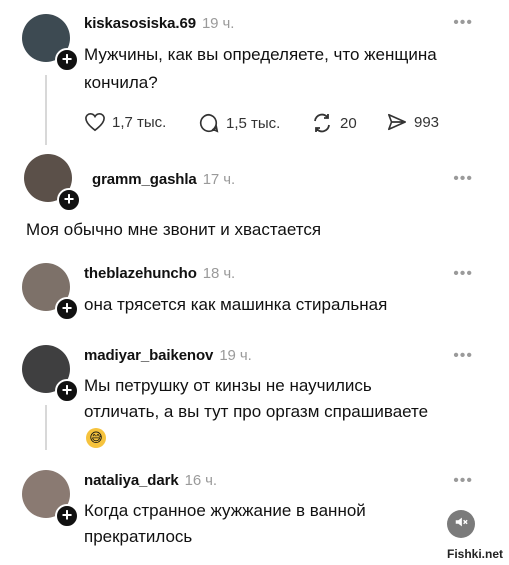 Image resolution: width=509 pixels, height=565 pixels. What do you see at coordinates (96, 438) in the screenshot?
I see `sweat-smile-emoji-icon: 😅` at bounding box center [96, 438].